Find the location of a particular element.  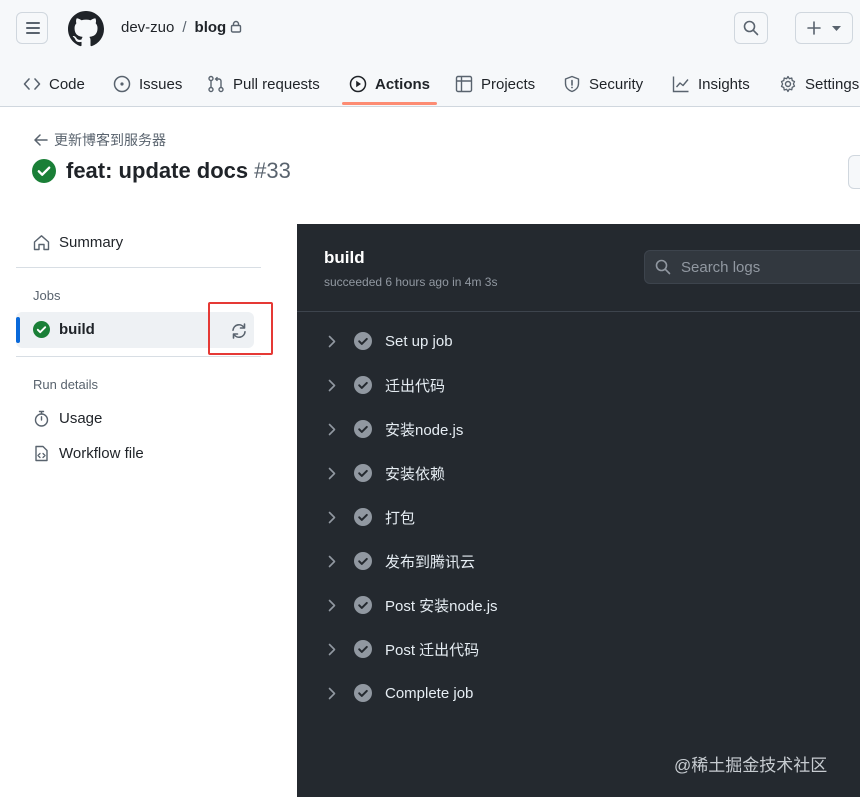

log-step-label: Set up job is located at coordinates (419, 341).